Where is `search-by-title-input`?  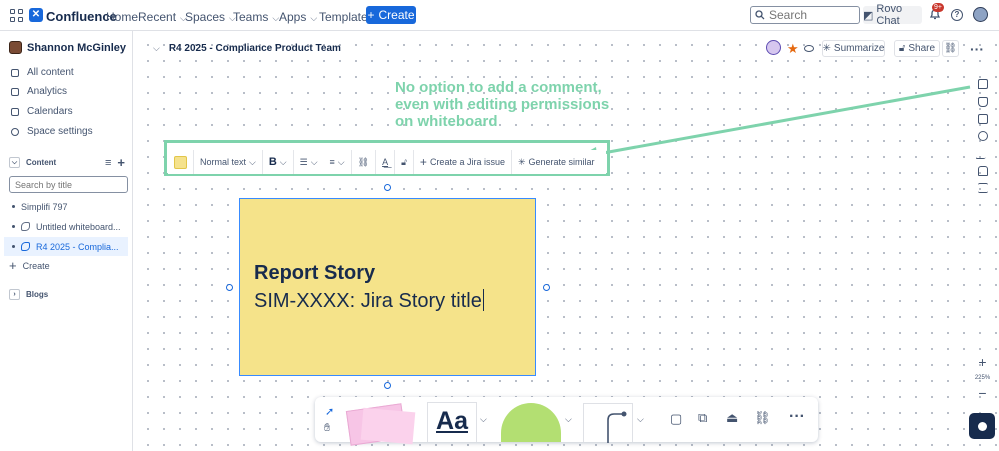 search-by-title-input is located at coordinates (62, 184).